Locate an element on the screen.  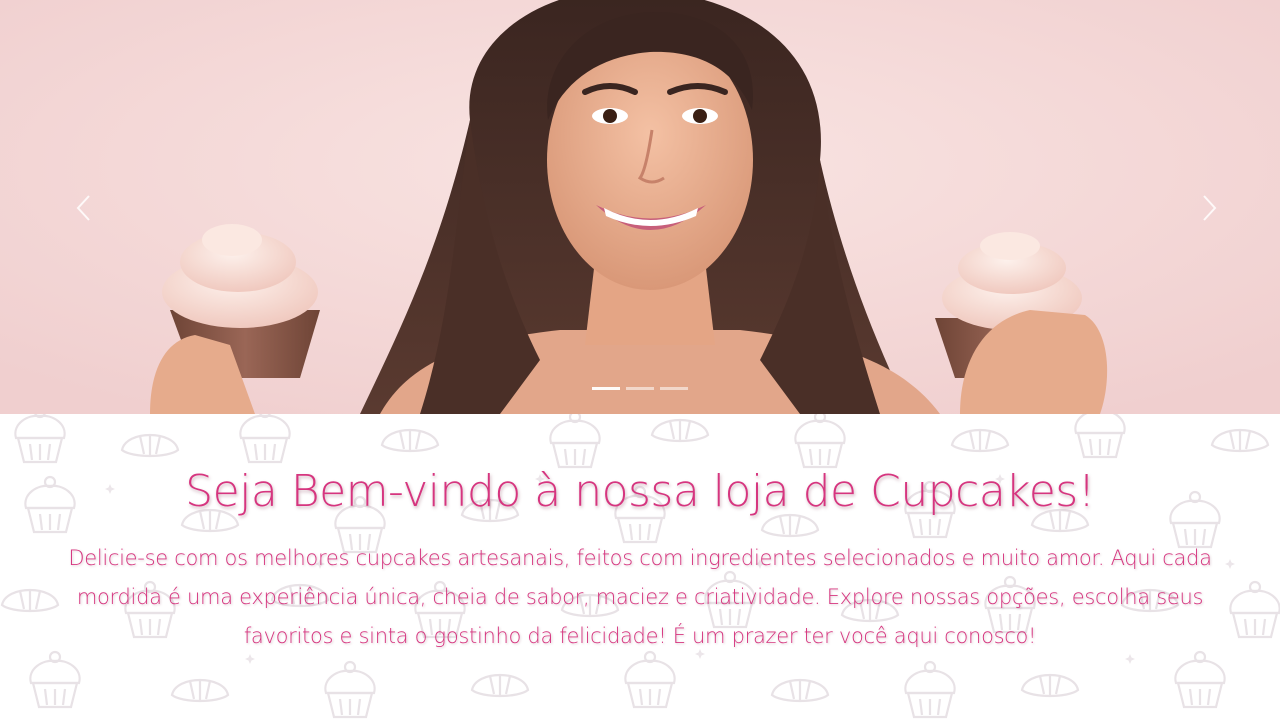
carousel-indicators is located at coordinates (640, 388).